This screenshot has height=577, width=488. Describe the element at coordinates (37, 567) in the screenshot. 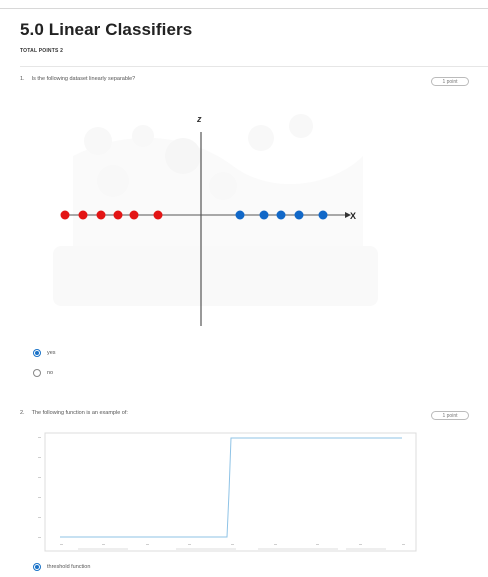

I see `q2-option-threshold-radio` at that location.